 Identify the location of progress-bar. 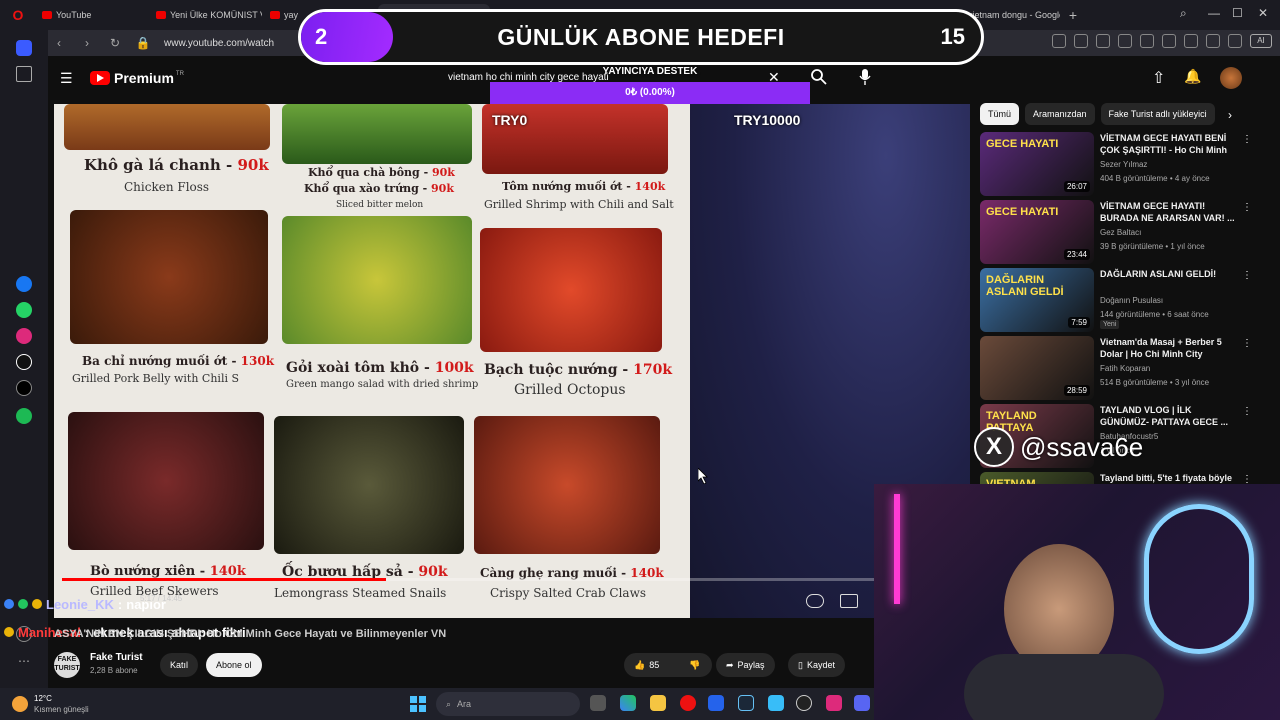
(512, 579).